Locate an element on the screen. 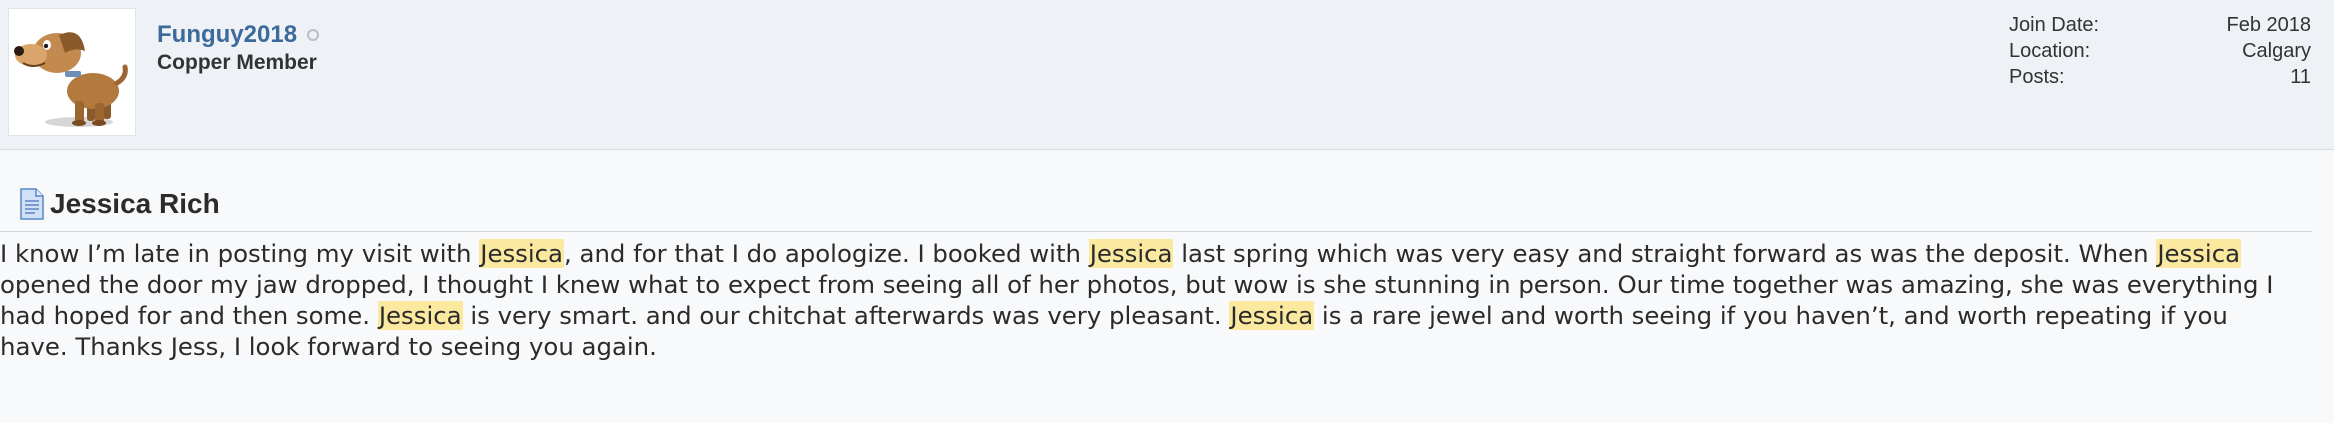 Image resolution: width=2334 pixels, height=423 pixels. user-rank: Copper Member is located at coordinates (237, 62).